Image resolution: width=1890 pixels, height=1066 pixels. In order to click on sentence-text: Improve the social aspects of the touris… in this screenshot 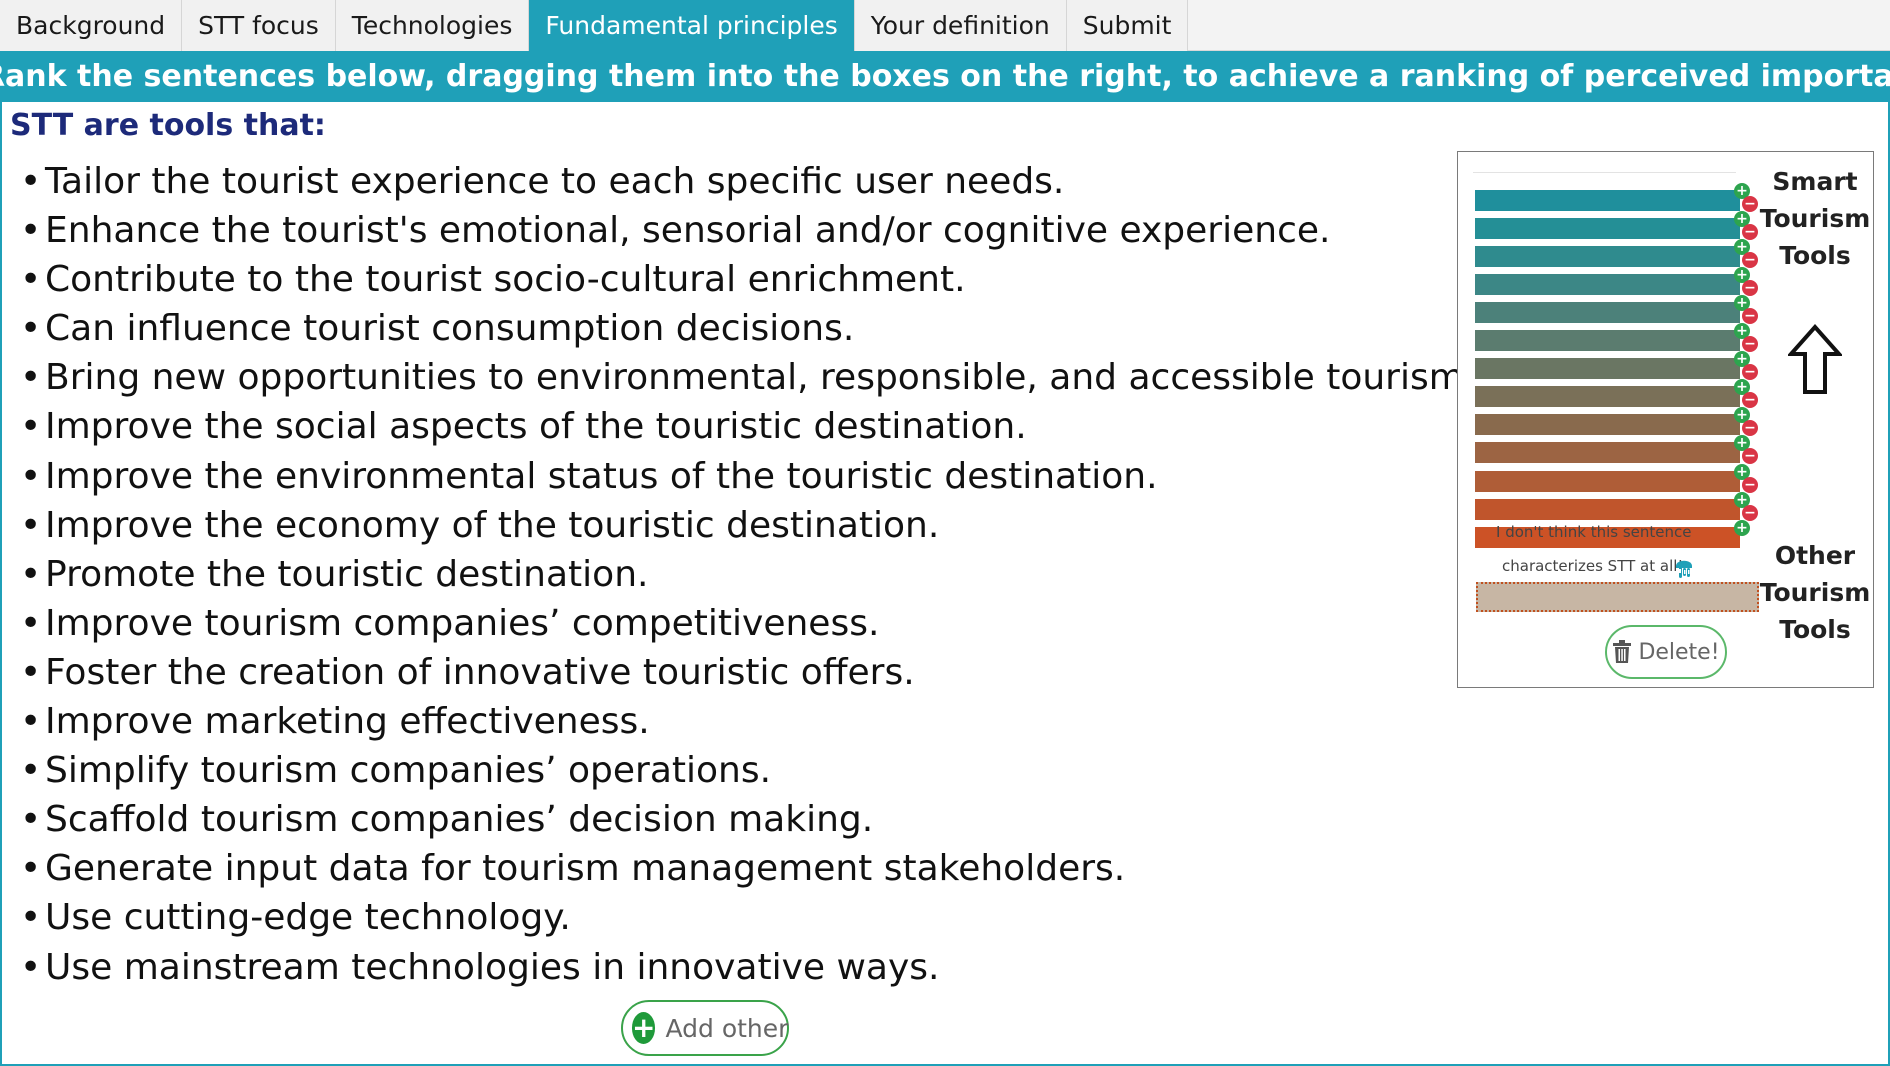, I will do `click(536, 427)`.